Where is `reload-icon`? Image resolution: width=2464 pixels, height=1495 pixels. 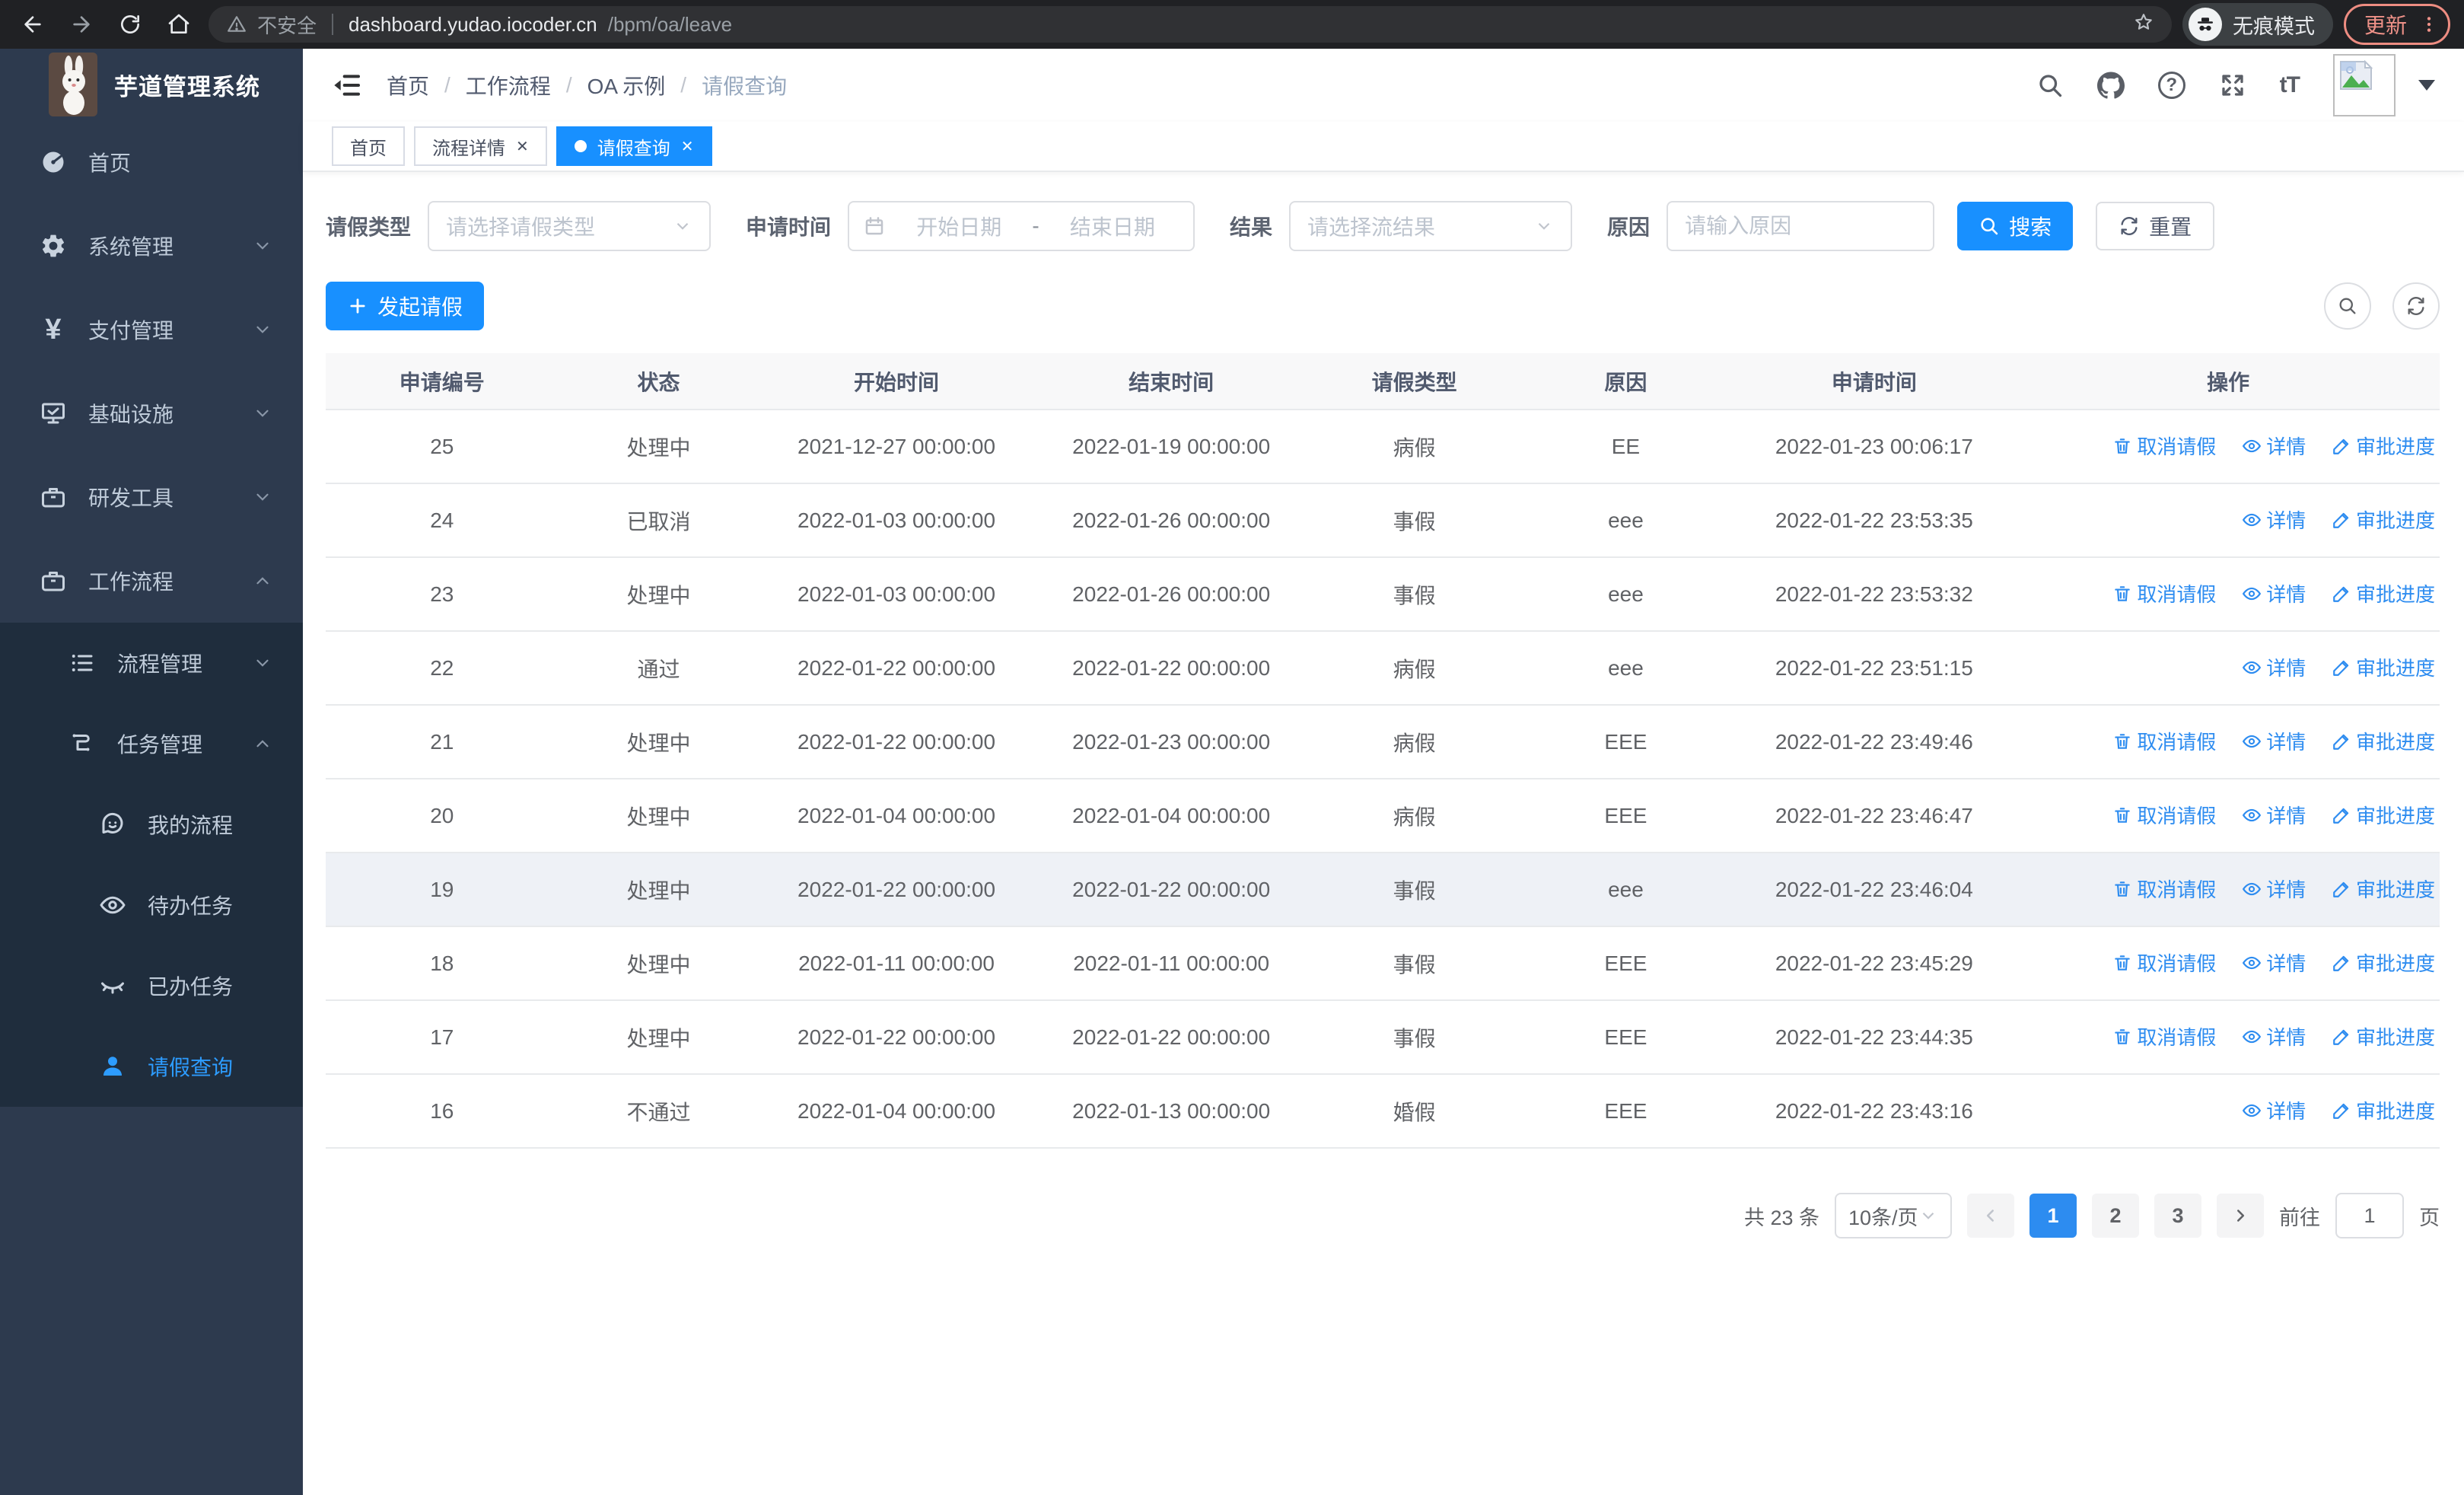
reload-icon is located at coordinates (130, 24).